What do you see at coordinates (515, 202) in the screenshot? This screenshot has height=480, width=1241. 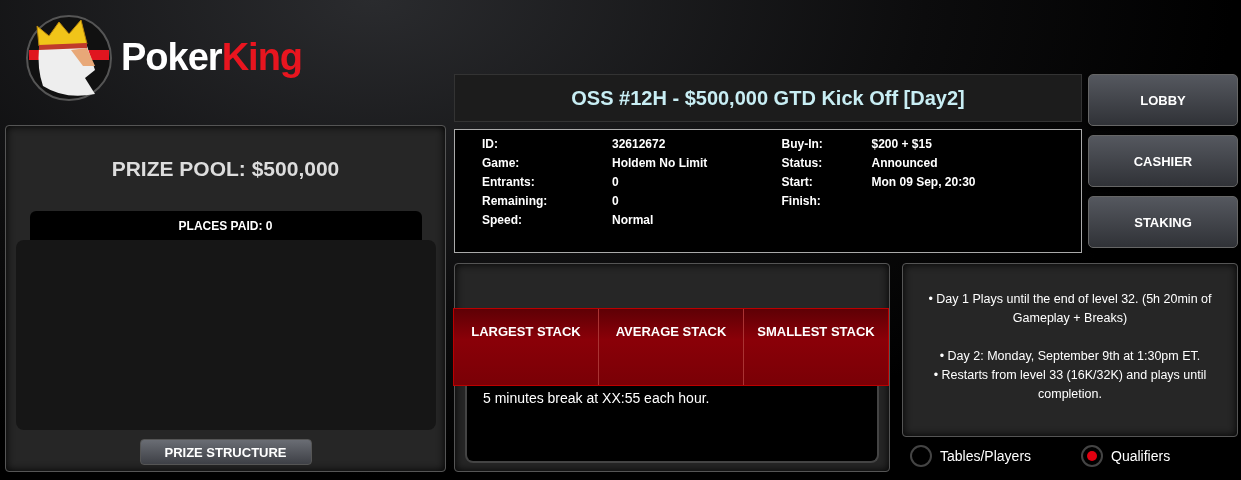 I see `detail-label: Remaining:` at bounding box center [515, 202].